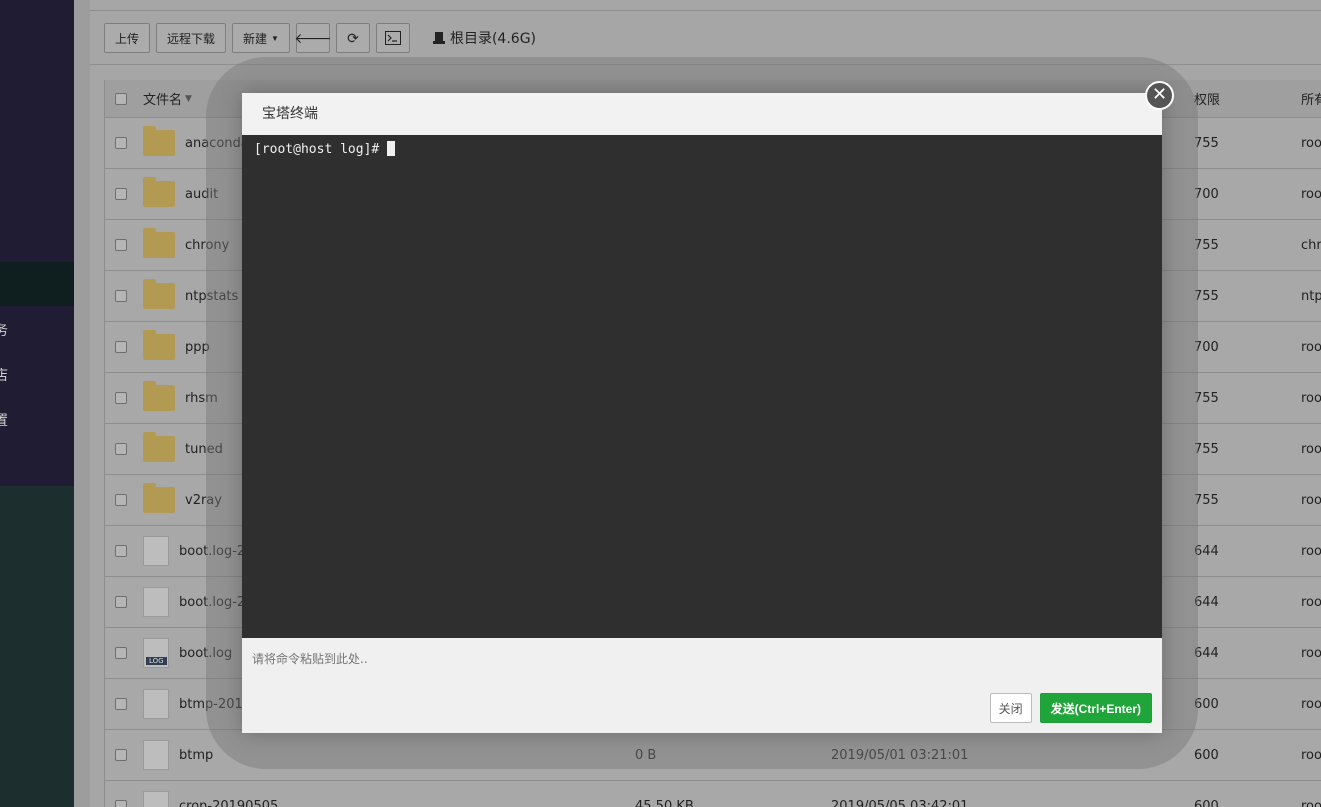  Describe the element at coordinates (702, 114) in the screenshot. I see `dialog-title: 宝塔终端` at that location.